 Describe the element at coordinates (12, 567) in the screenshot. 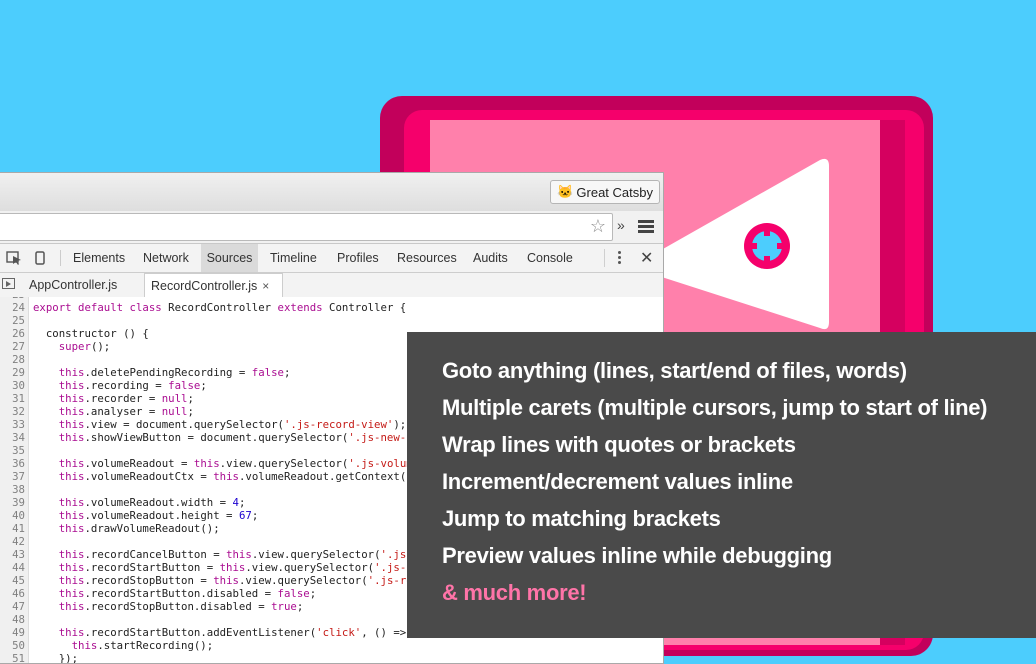

I see `line-number: 44` at that location.